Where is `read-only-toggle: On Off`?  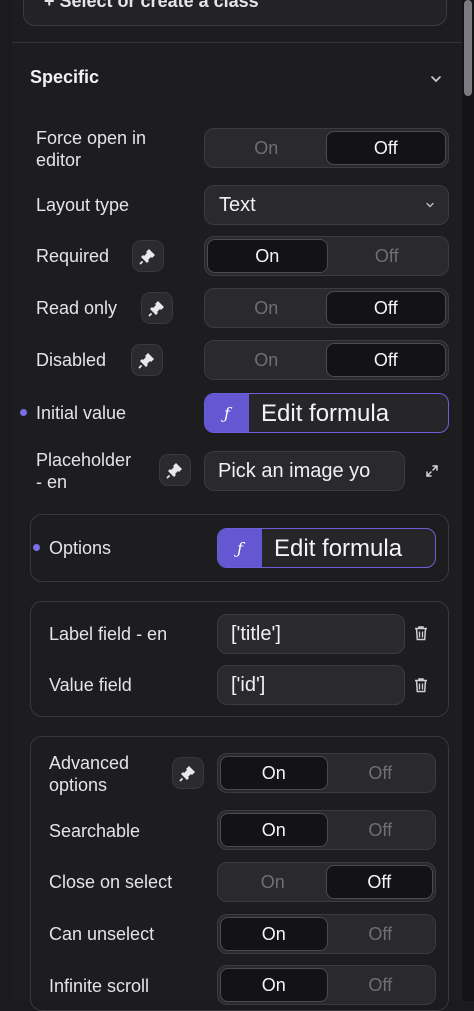
read-only-toggle: On Off is located at coordinates (326, 308).